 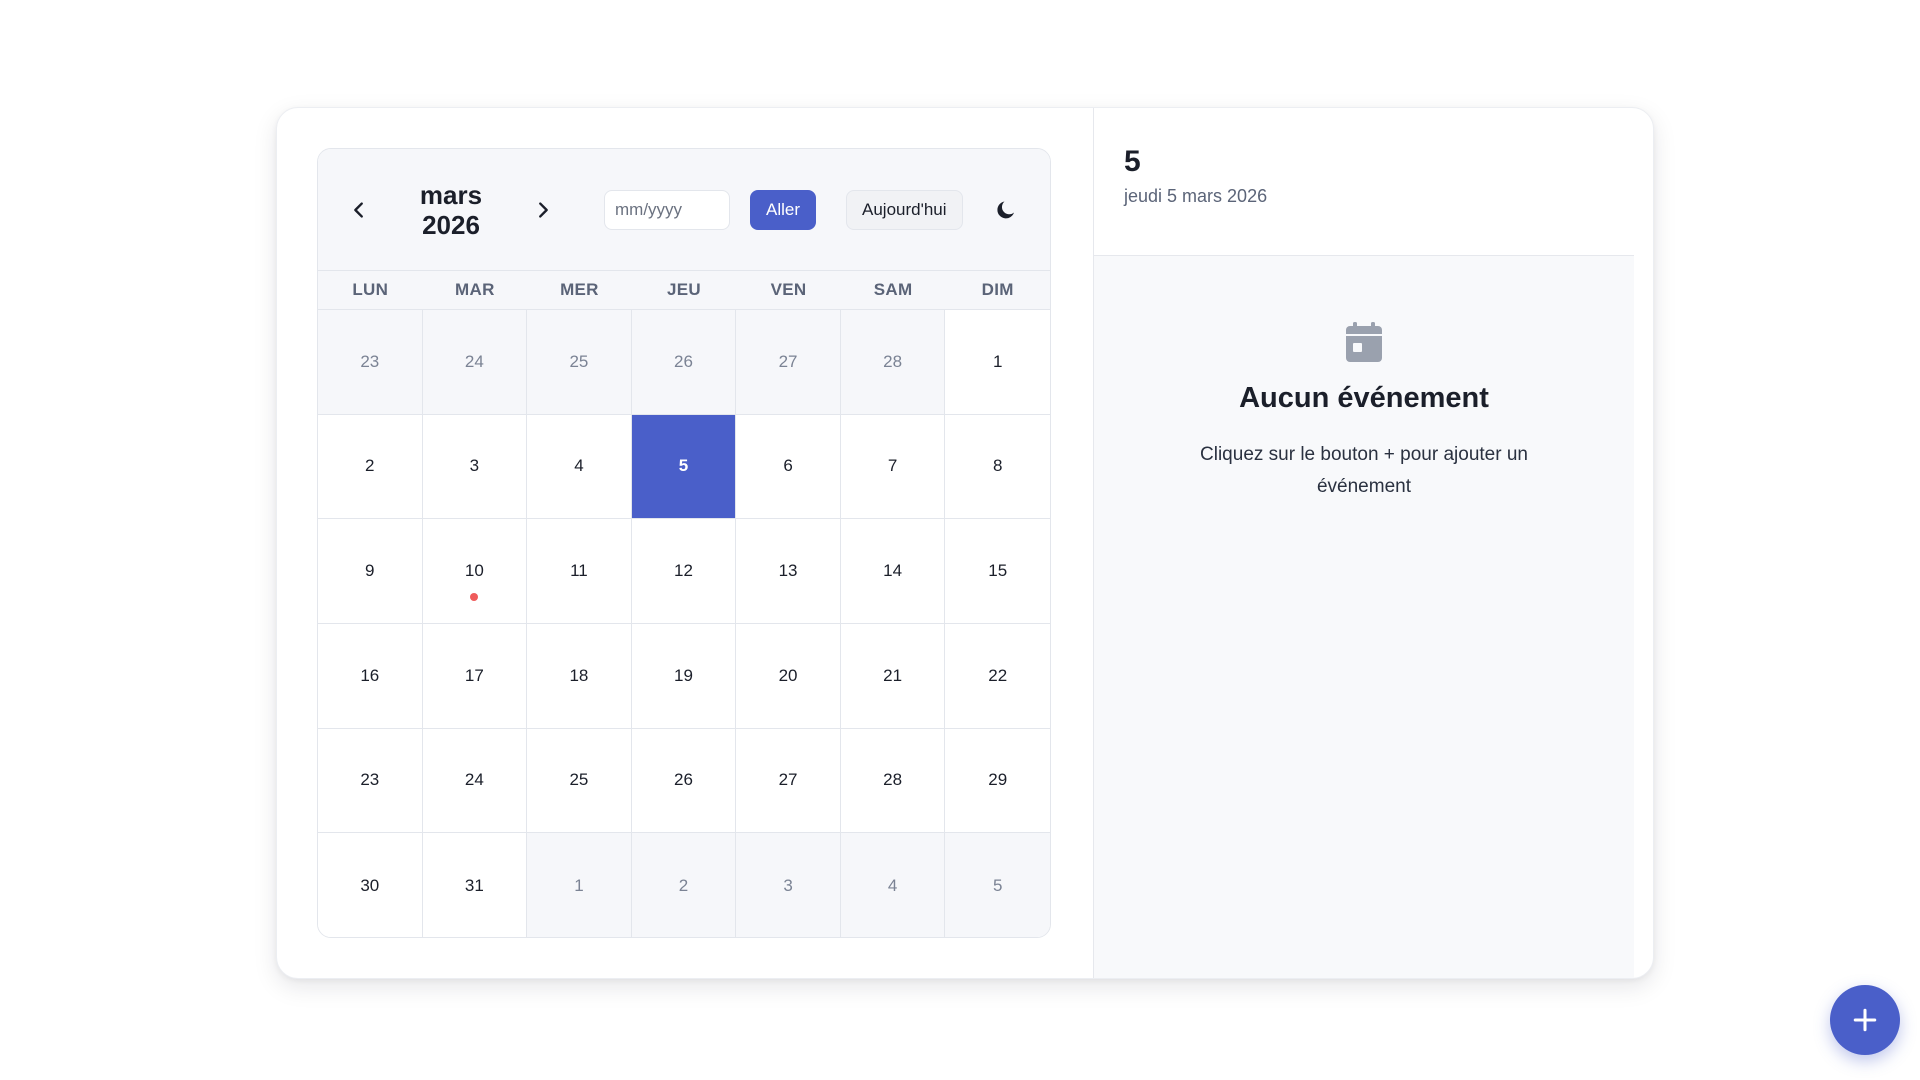 I want to click on day-cell: 17, so click(x=475, y=676).